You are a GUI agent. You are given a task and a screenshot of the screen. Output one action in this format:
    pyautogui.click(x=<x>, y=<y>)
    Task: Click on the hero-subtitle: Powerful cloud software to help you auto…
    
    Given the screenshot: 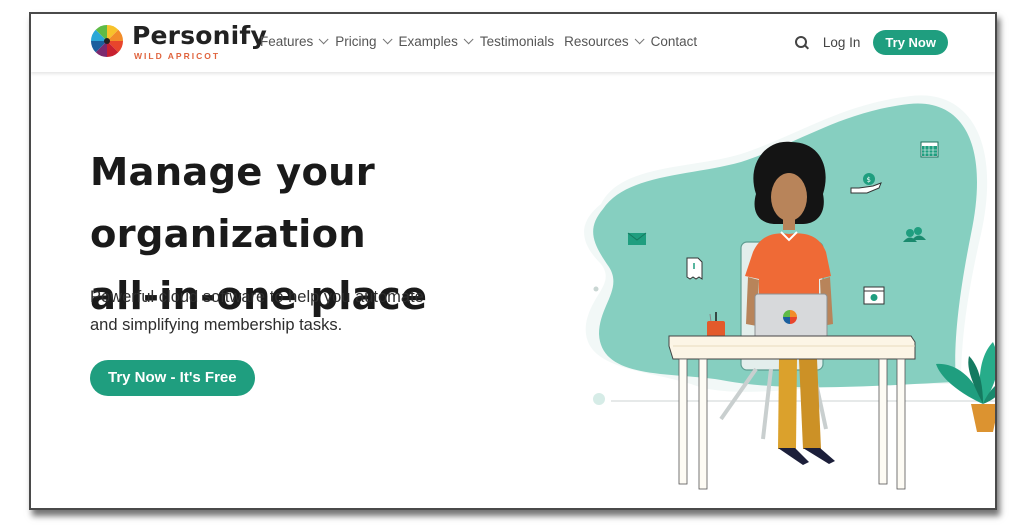 What is the action you would take?
    pyautogui.click(x=300, y=311)
    